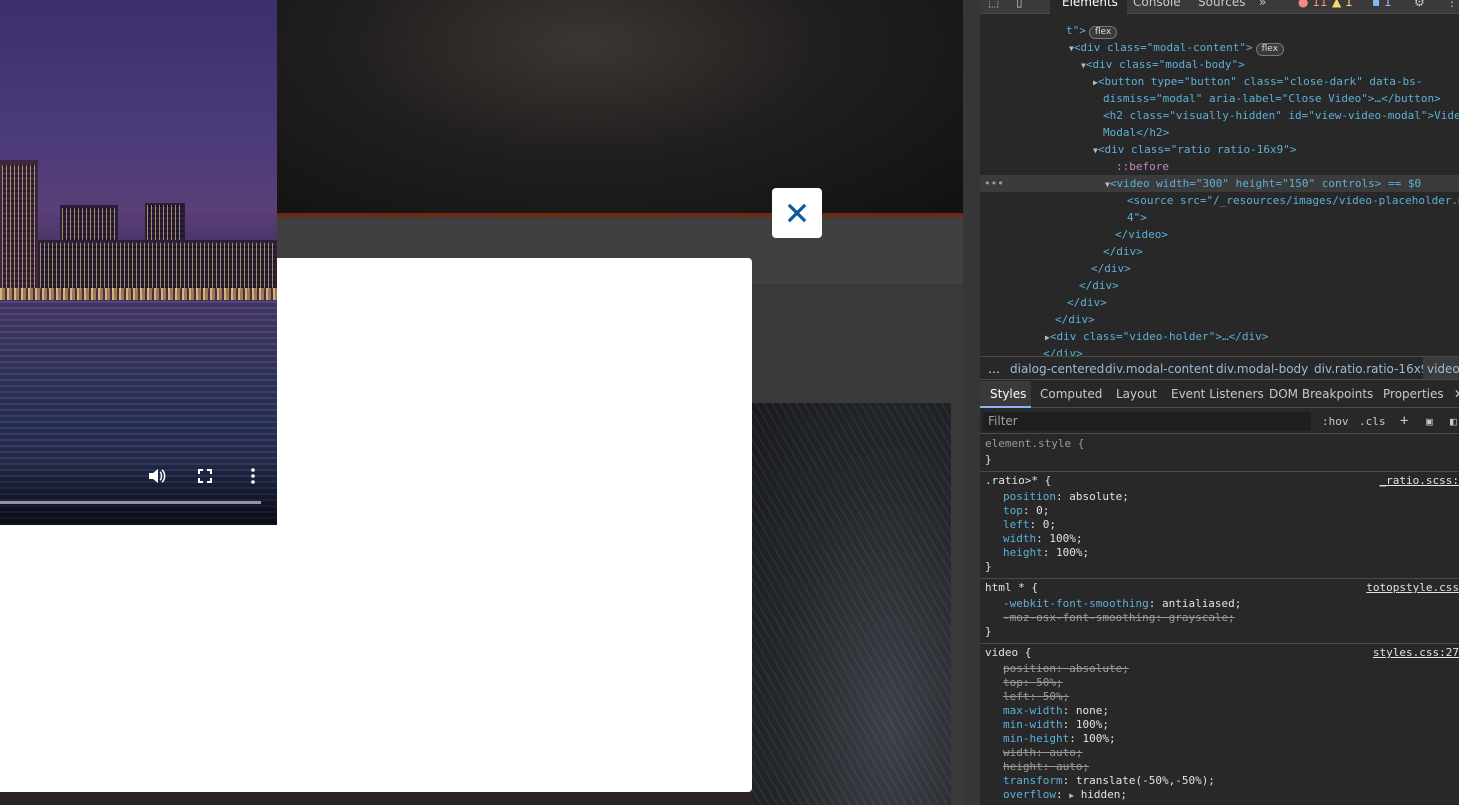 This screenshot has height=805, width=1459. What do you see at coordinates (1008, 394) in the screenshot?
I see `tab-styles: Styles` at bounding box center [1008, 394].